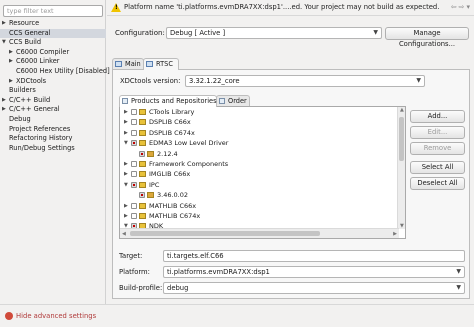  Describe the element at coordinates (150, 81) in the screenshot. I see `xdctools-version-label: XDCtools version:` at that location.